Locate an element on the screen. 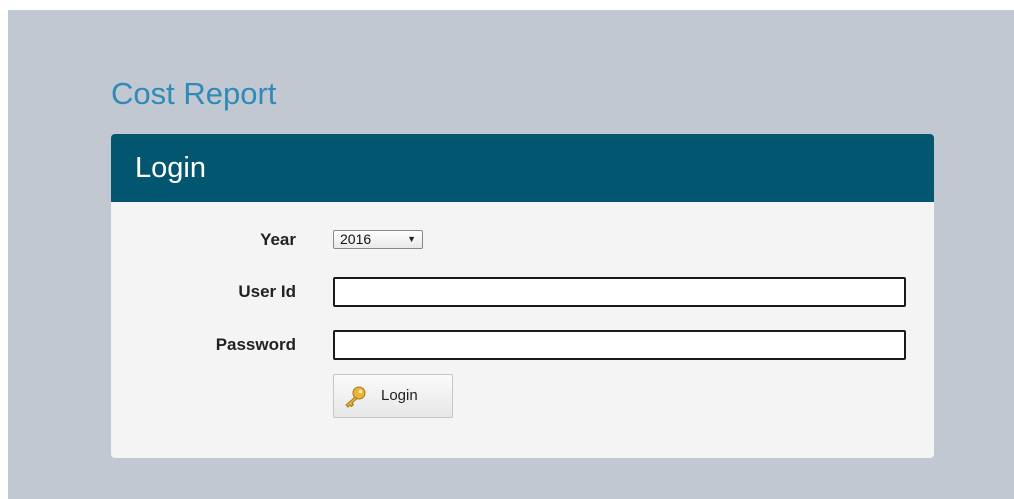 This screenshot has width=1014, height=499. app-title: Cost Report is located at coordinates (194, 93).